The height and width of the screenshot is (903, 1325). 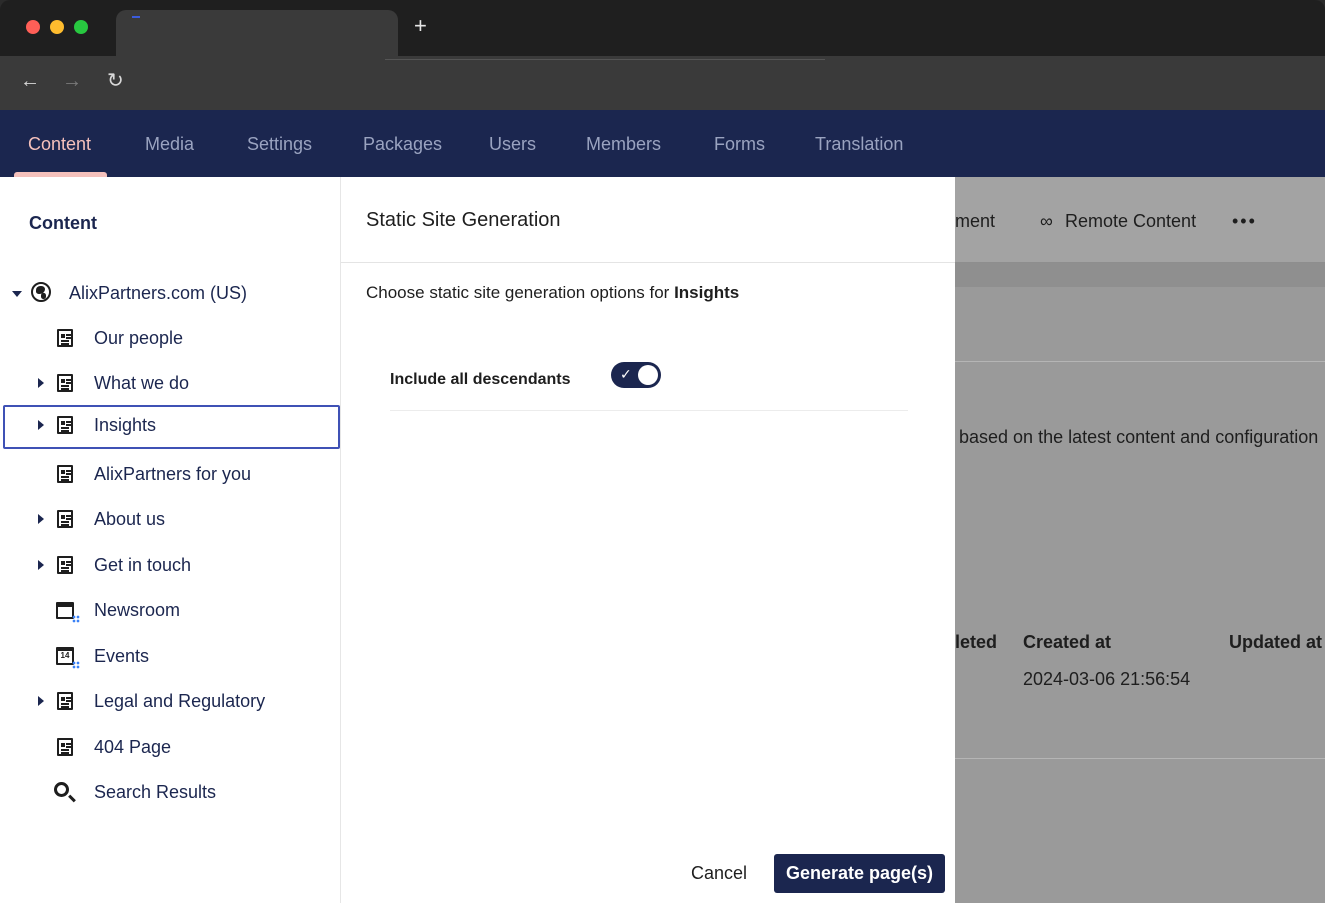 What do you see at coordinates (130, 519) in the screenshot?
I see `tree-item-label: About us` at bounding box center [130, 519].